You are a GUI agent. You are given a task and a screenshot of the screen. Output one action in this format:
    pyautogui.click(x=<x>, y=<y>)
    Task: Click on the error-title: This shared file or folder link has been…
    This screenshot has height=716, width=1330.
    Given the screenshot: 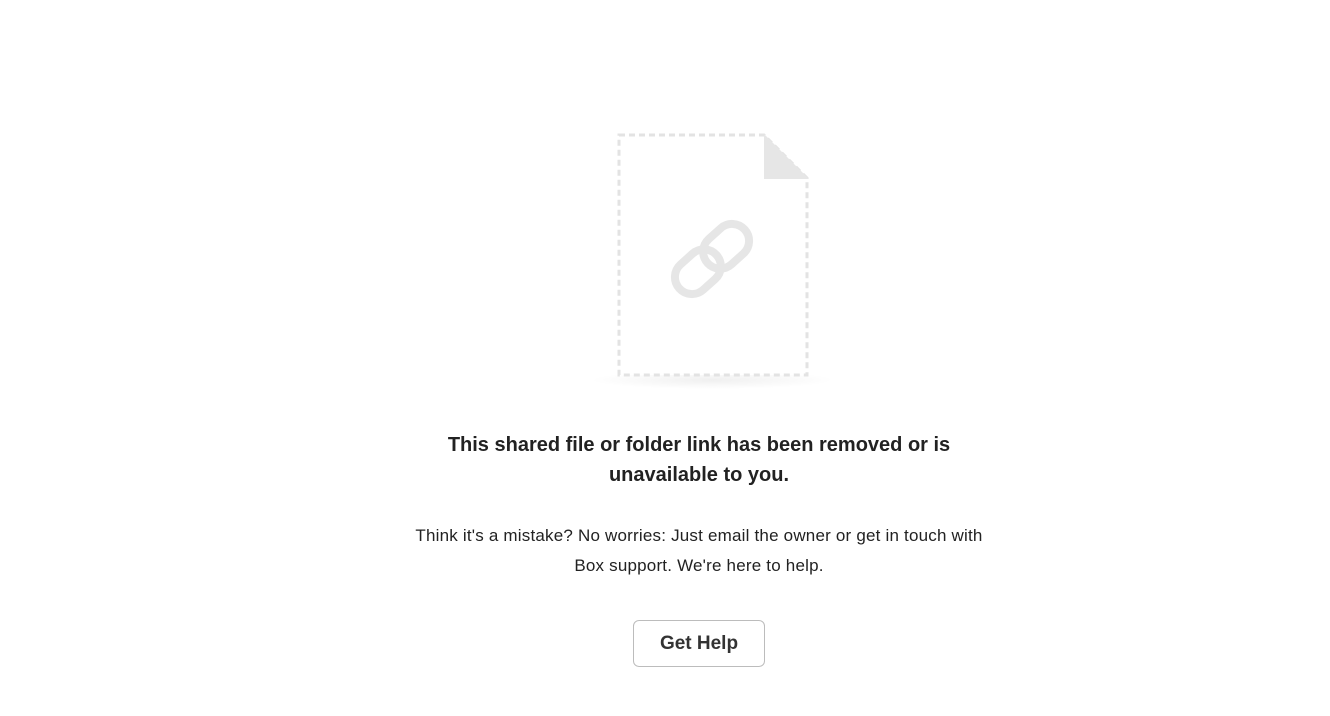 What is the action you would take?
    pyautogui.click(x=699, y=460)
    